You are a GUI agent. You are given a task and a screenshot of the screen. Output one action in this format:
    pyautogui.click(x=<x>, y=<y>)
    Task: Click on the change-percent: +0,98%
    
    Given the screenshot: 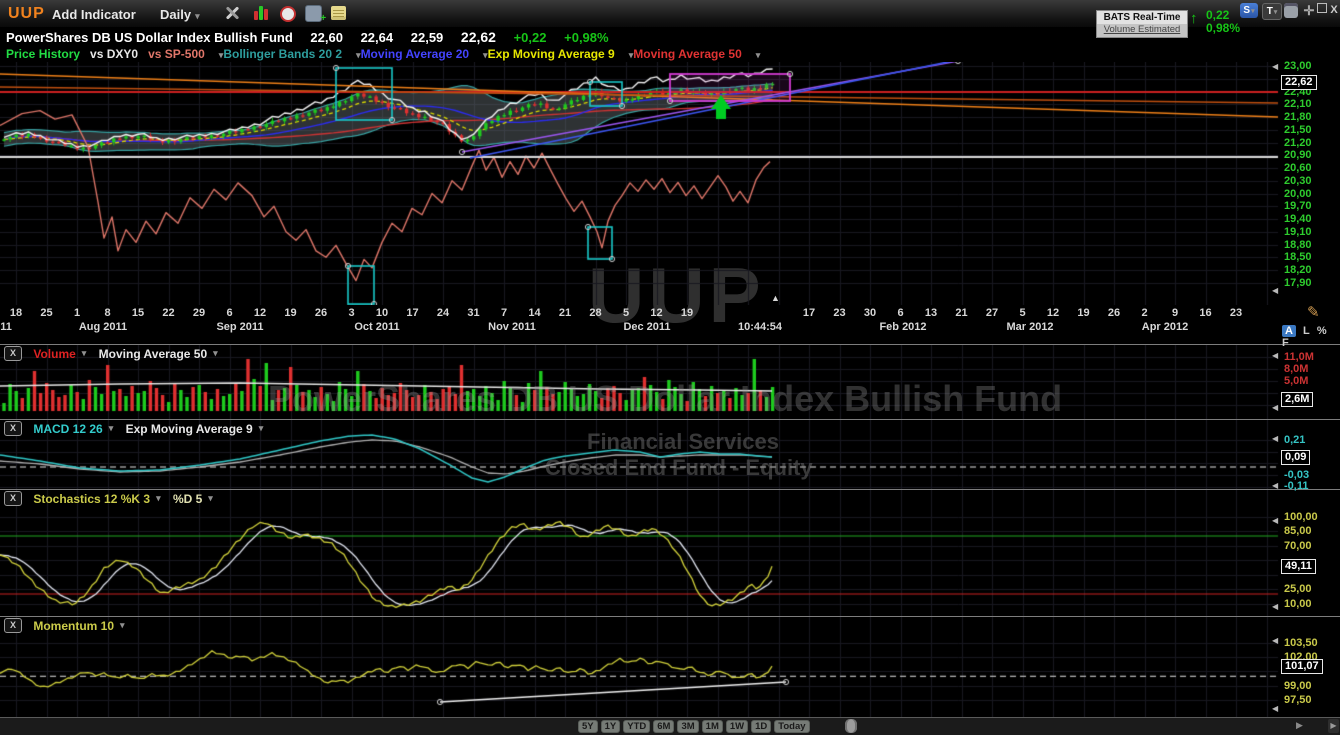 What is the action you would take?
    pyautogui.click(x=586, y=37)
    